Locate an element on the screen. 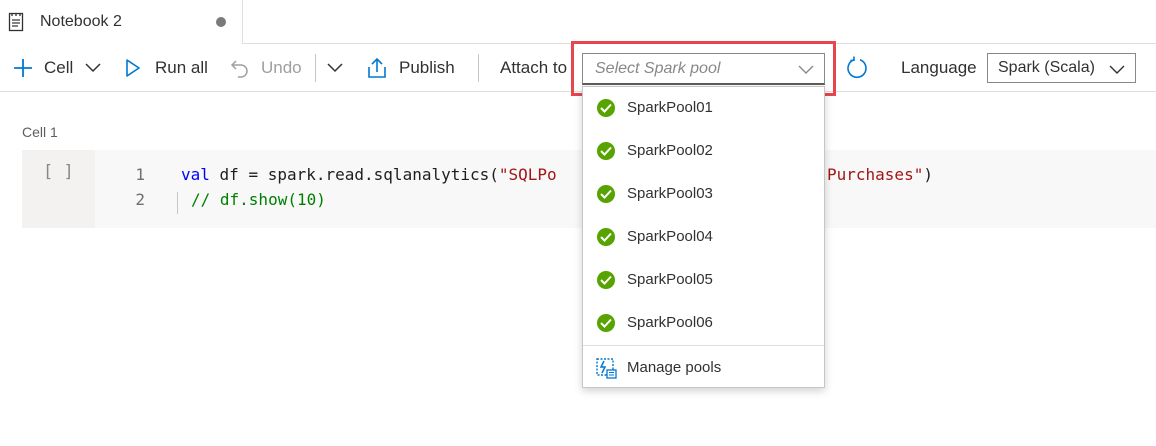 This screenshot has height=446, width=1156. spark-pool-option: SparkPool02 is located at coordinates (703, 151).